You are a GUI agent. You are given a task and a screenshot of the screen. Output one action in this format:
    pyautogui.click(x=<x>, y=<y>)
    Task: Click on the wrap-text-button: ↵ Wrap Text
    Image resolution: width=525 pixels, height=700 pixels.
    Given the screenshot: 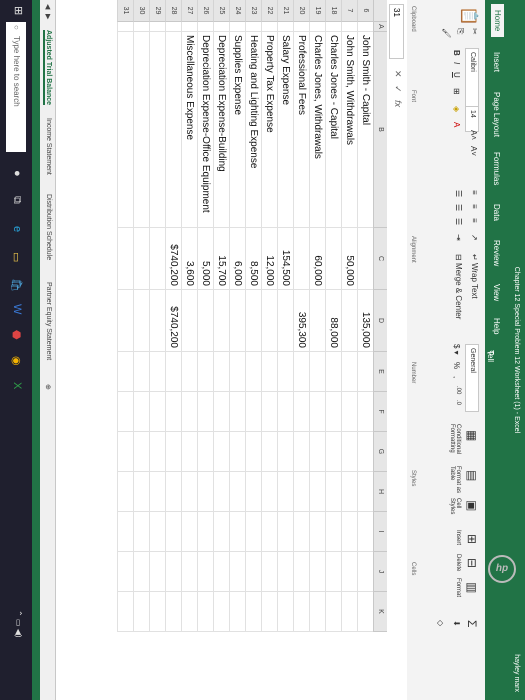 What is the action you would take?
    pyautogui.click(x=474, y=276)
    